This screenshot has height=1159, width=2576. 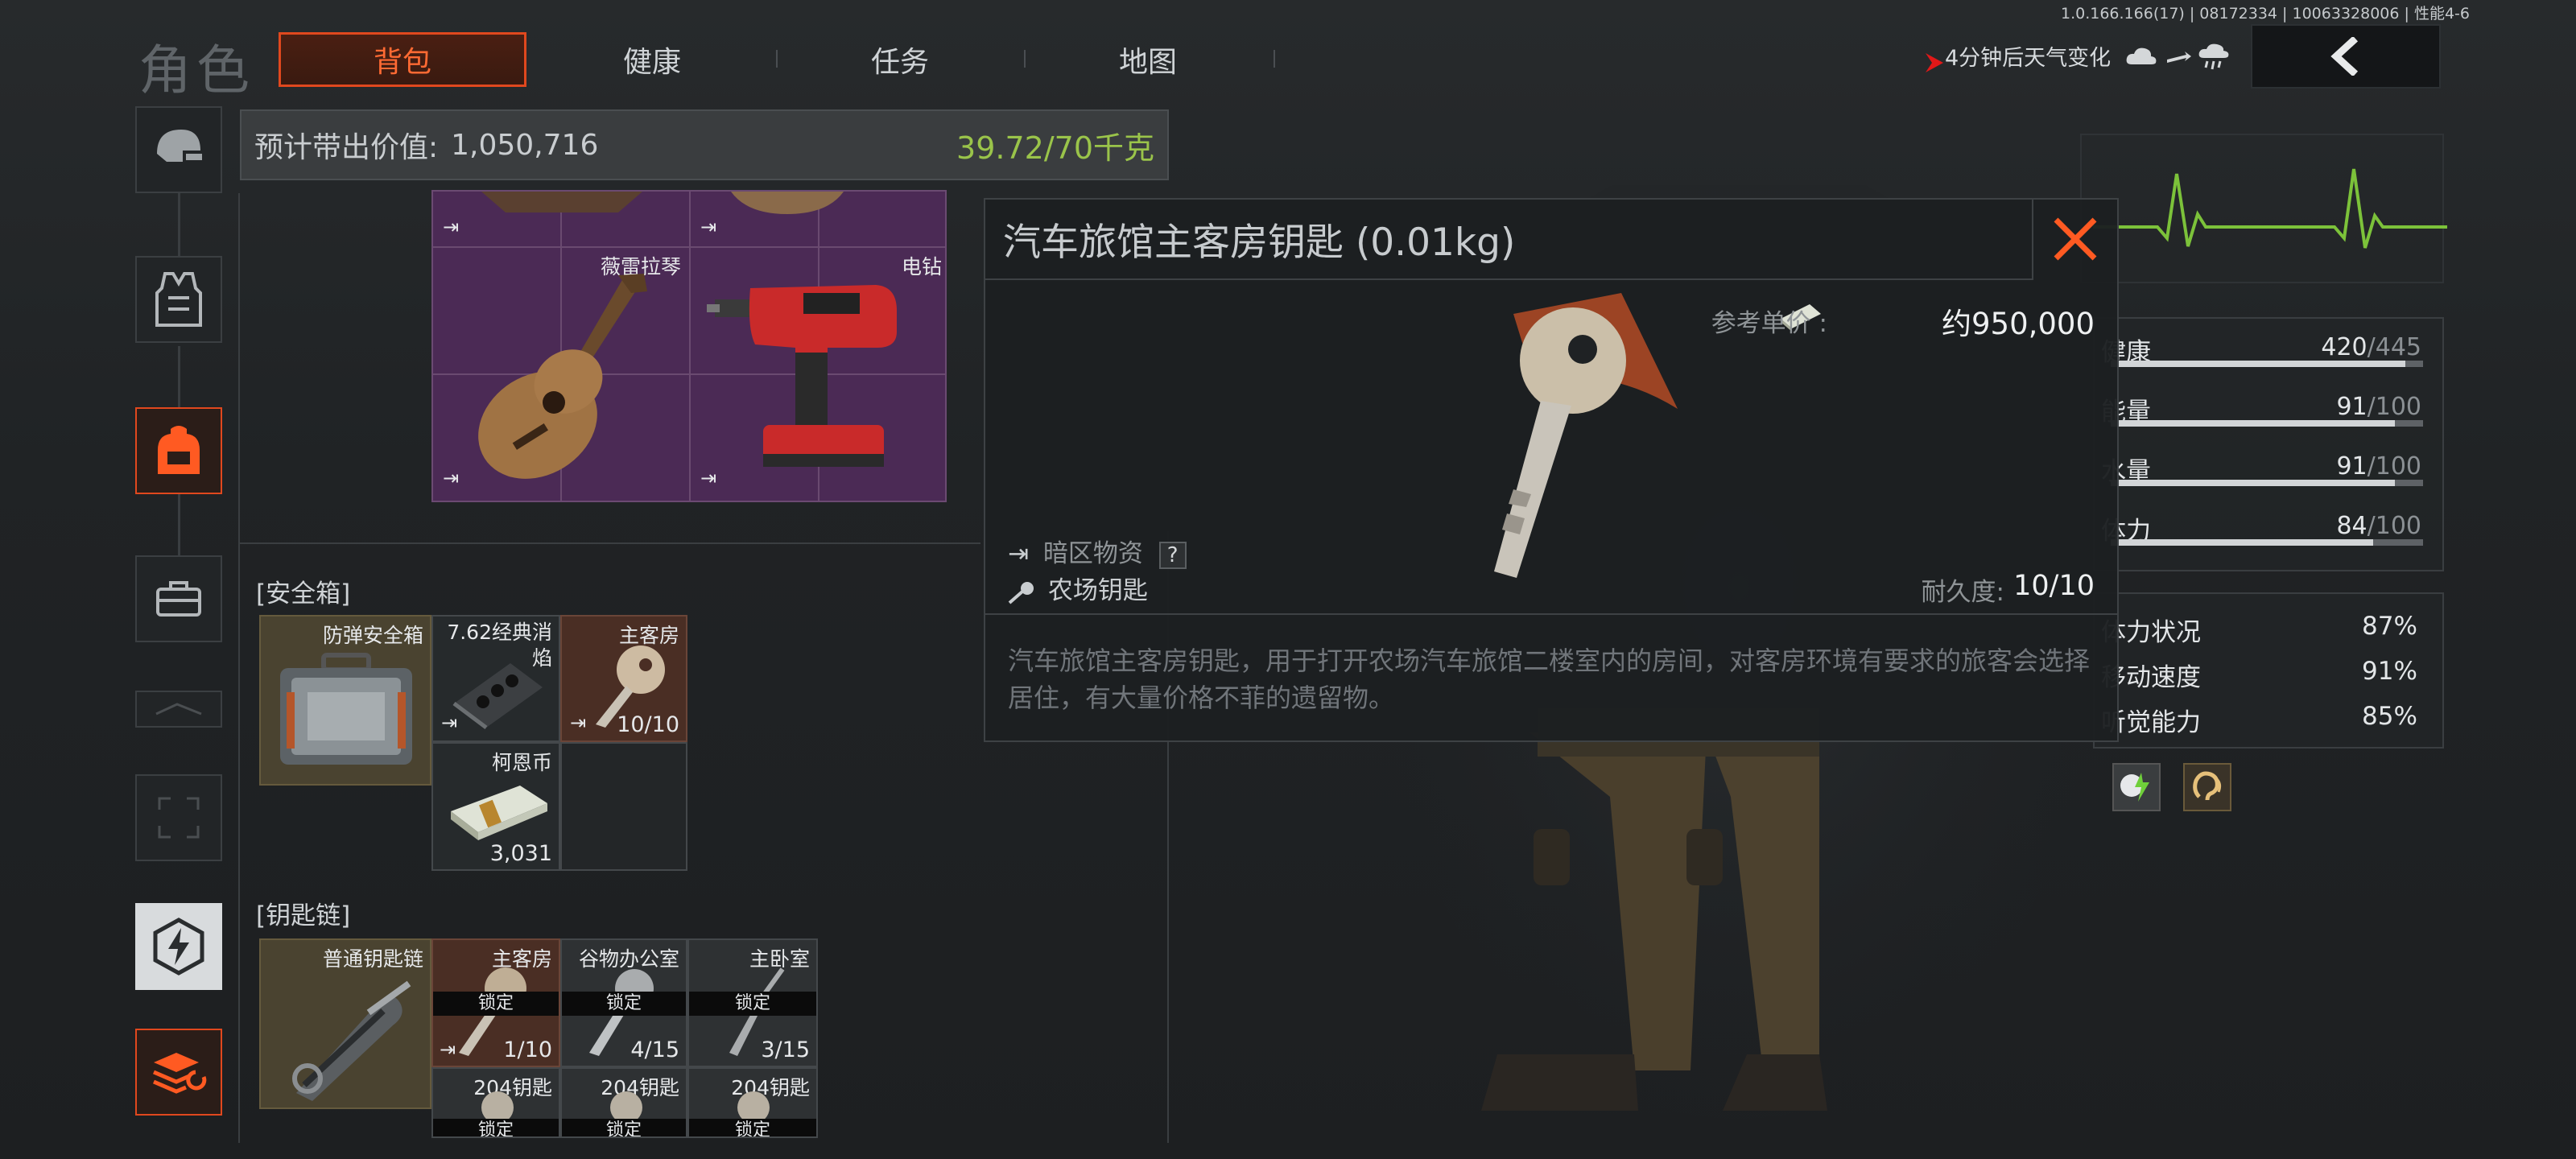 What do you see at coordinates (1092, 553) in the screenshot?
I see `item-category: 暗区物资` at bounding box center [1092, 553].